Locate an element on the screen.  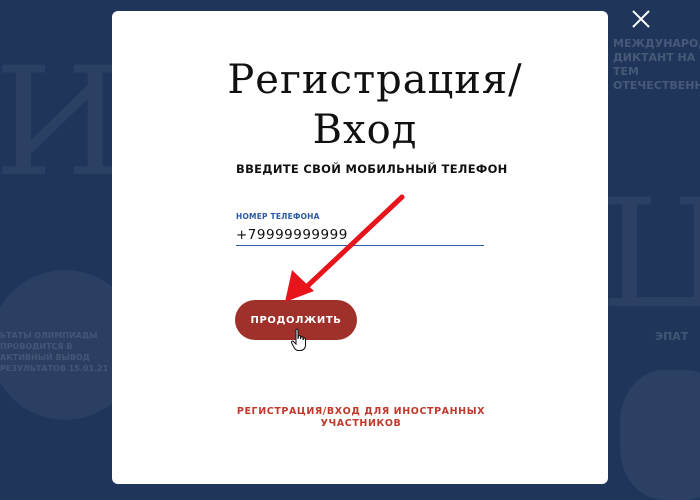
modal-title-line1: Регистрация/ is located at coordinates (375, 80).